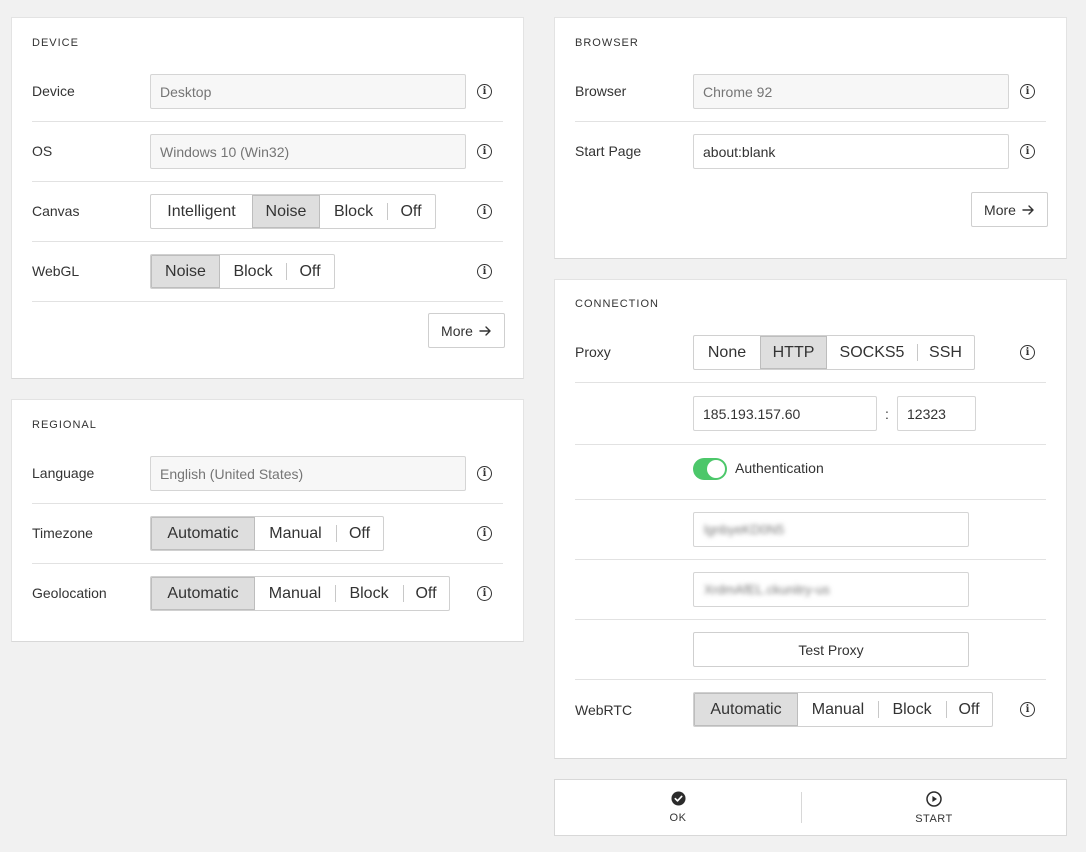 The height and width of the screenshot is (852, 1086). I want to click on canvas-label: Canvas, so click(56, 211).